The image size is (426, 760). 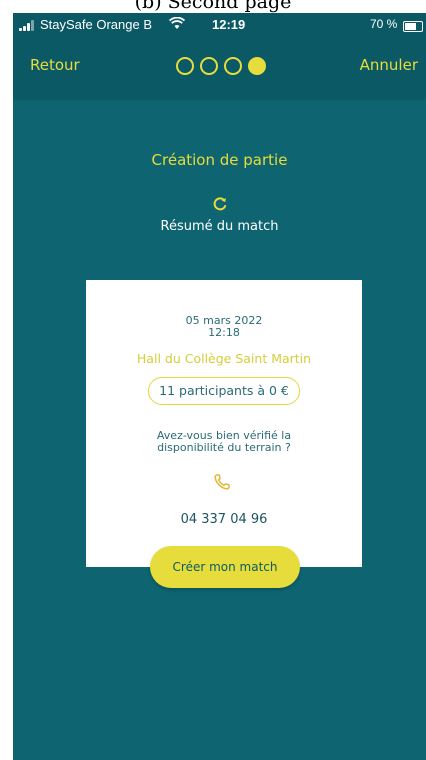 What do you see at coordinates (213, 6) in the screenshot?
I see `figure-caption: (b) Second page` at bounding box center [213, 6].